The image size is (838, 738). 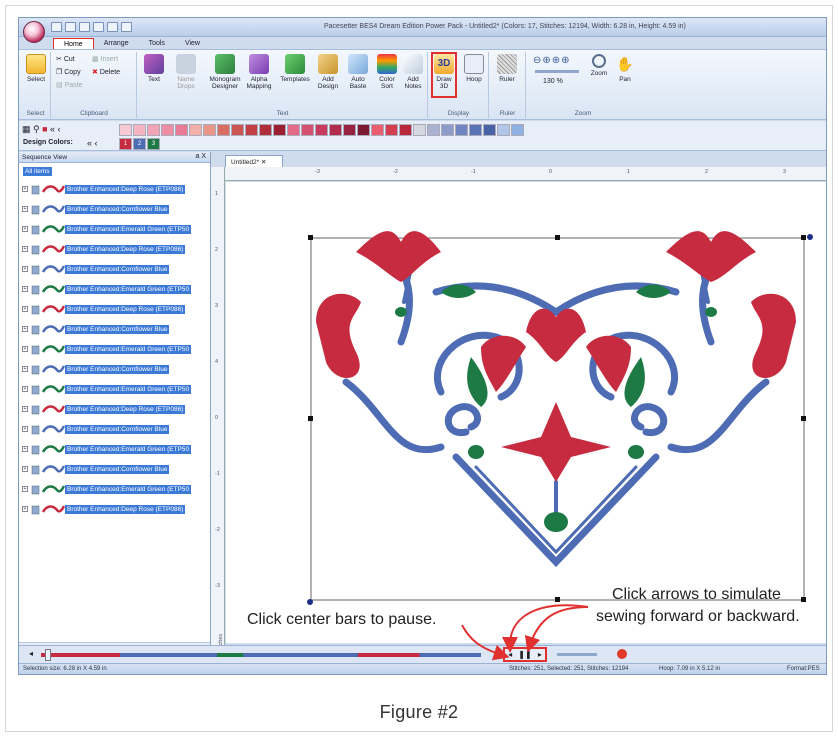 What do you see at coordinates (510, 654) in the screenshot?
I see `step-backward-icon: ◂` at bounding box center [510, 654].